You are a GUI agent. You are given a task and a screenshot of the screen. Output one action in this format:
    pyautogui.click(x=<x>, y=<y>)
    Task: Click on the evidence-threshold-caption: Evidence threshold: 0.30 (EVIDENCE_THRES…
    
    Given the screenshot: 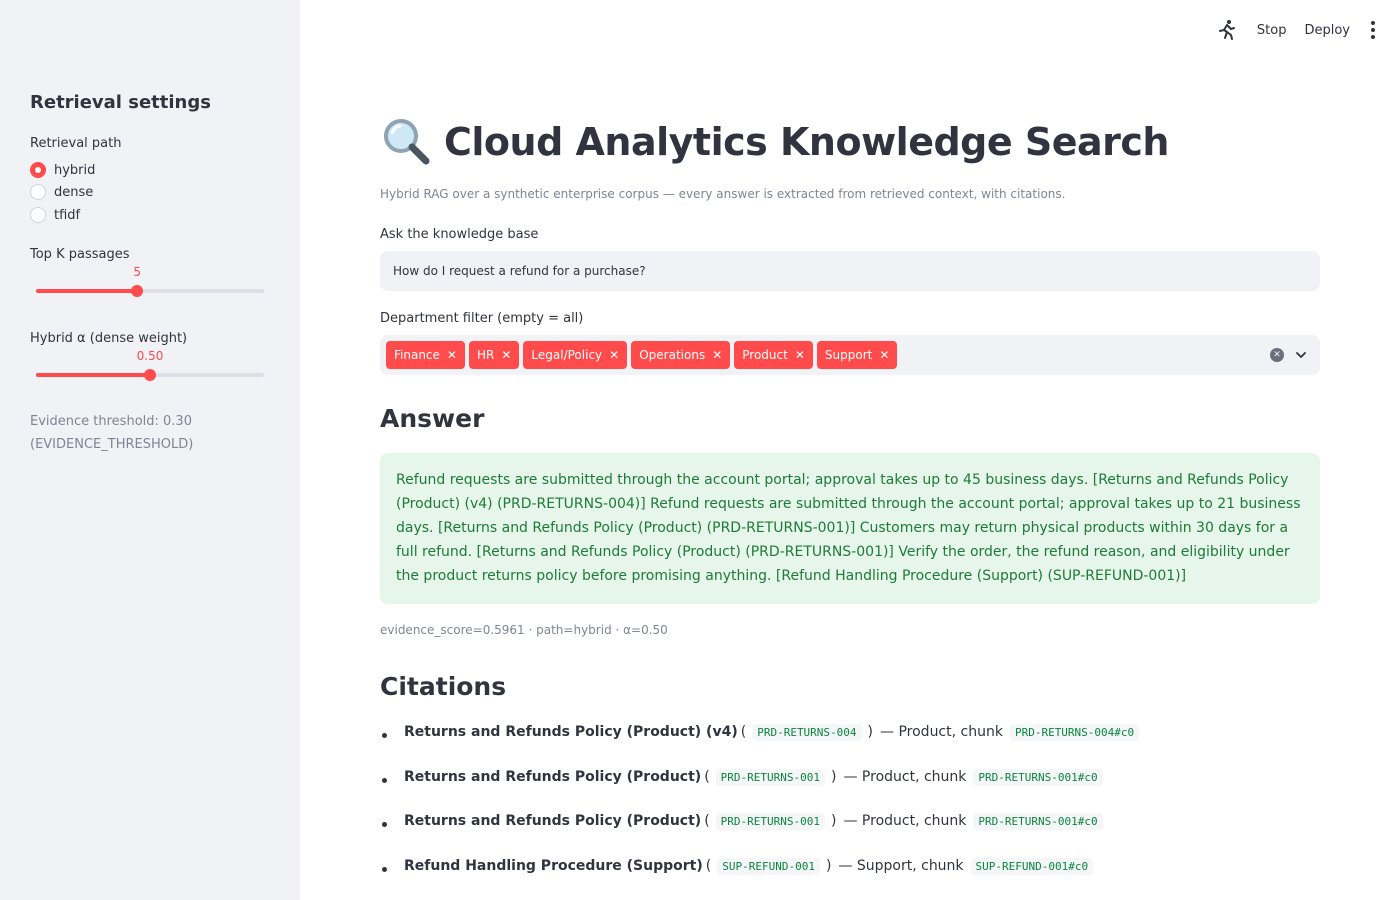 What is the action you would take?
    pyautogui.click(x=111, y=433)
    